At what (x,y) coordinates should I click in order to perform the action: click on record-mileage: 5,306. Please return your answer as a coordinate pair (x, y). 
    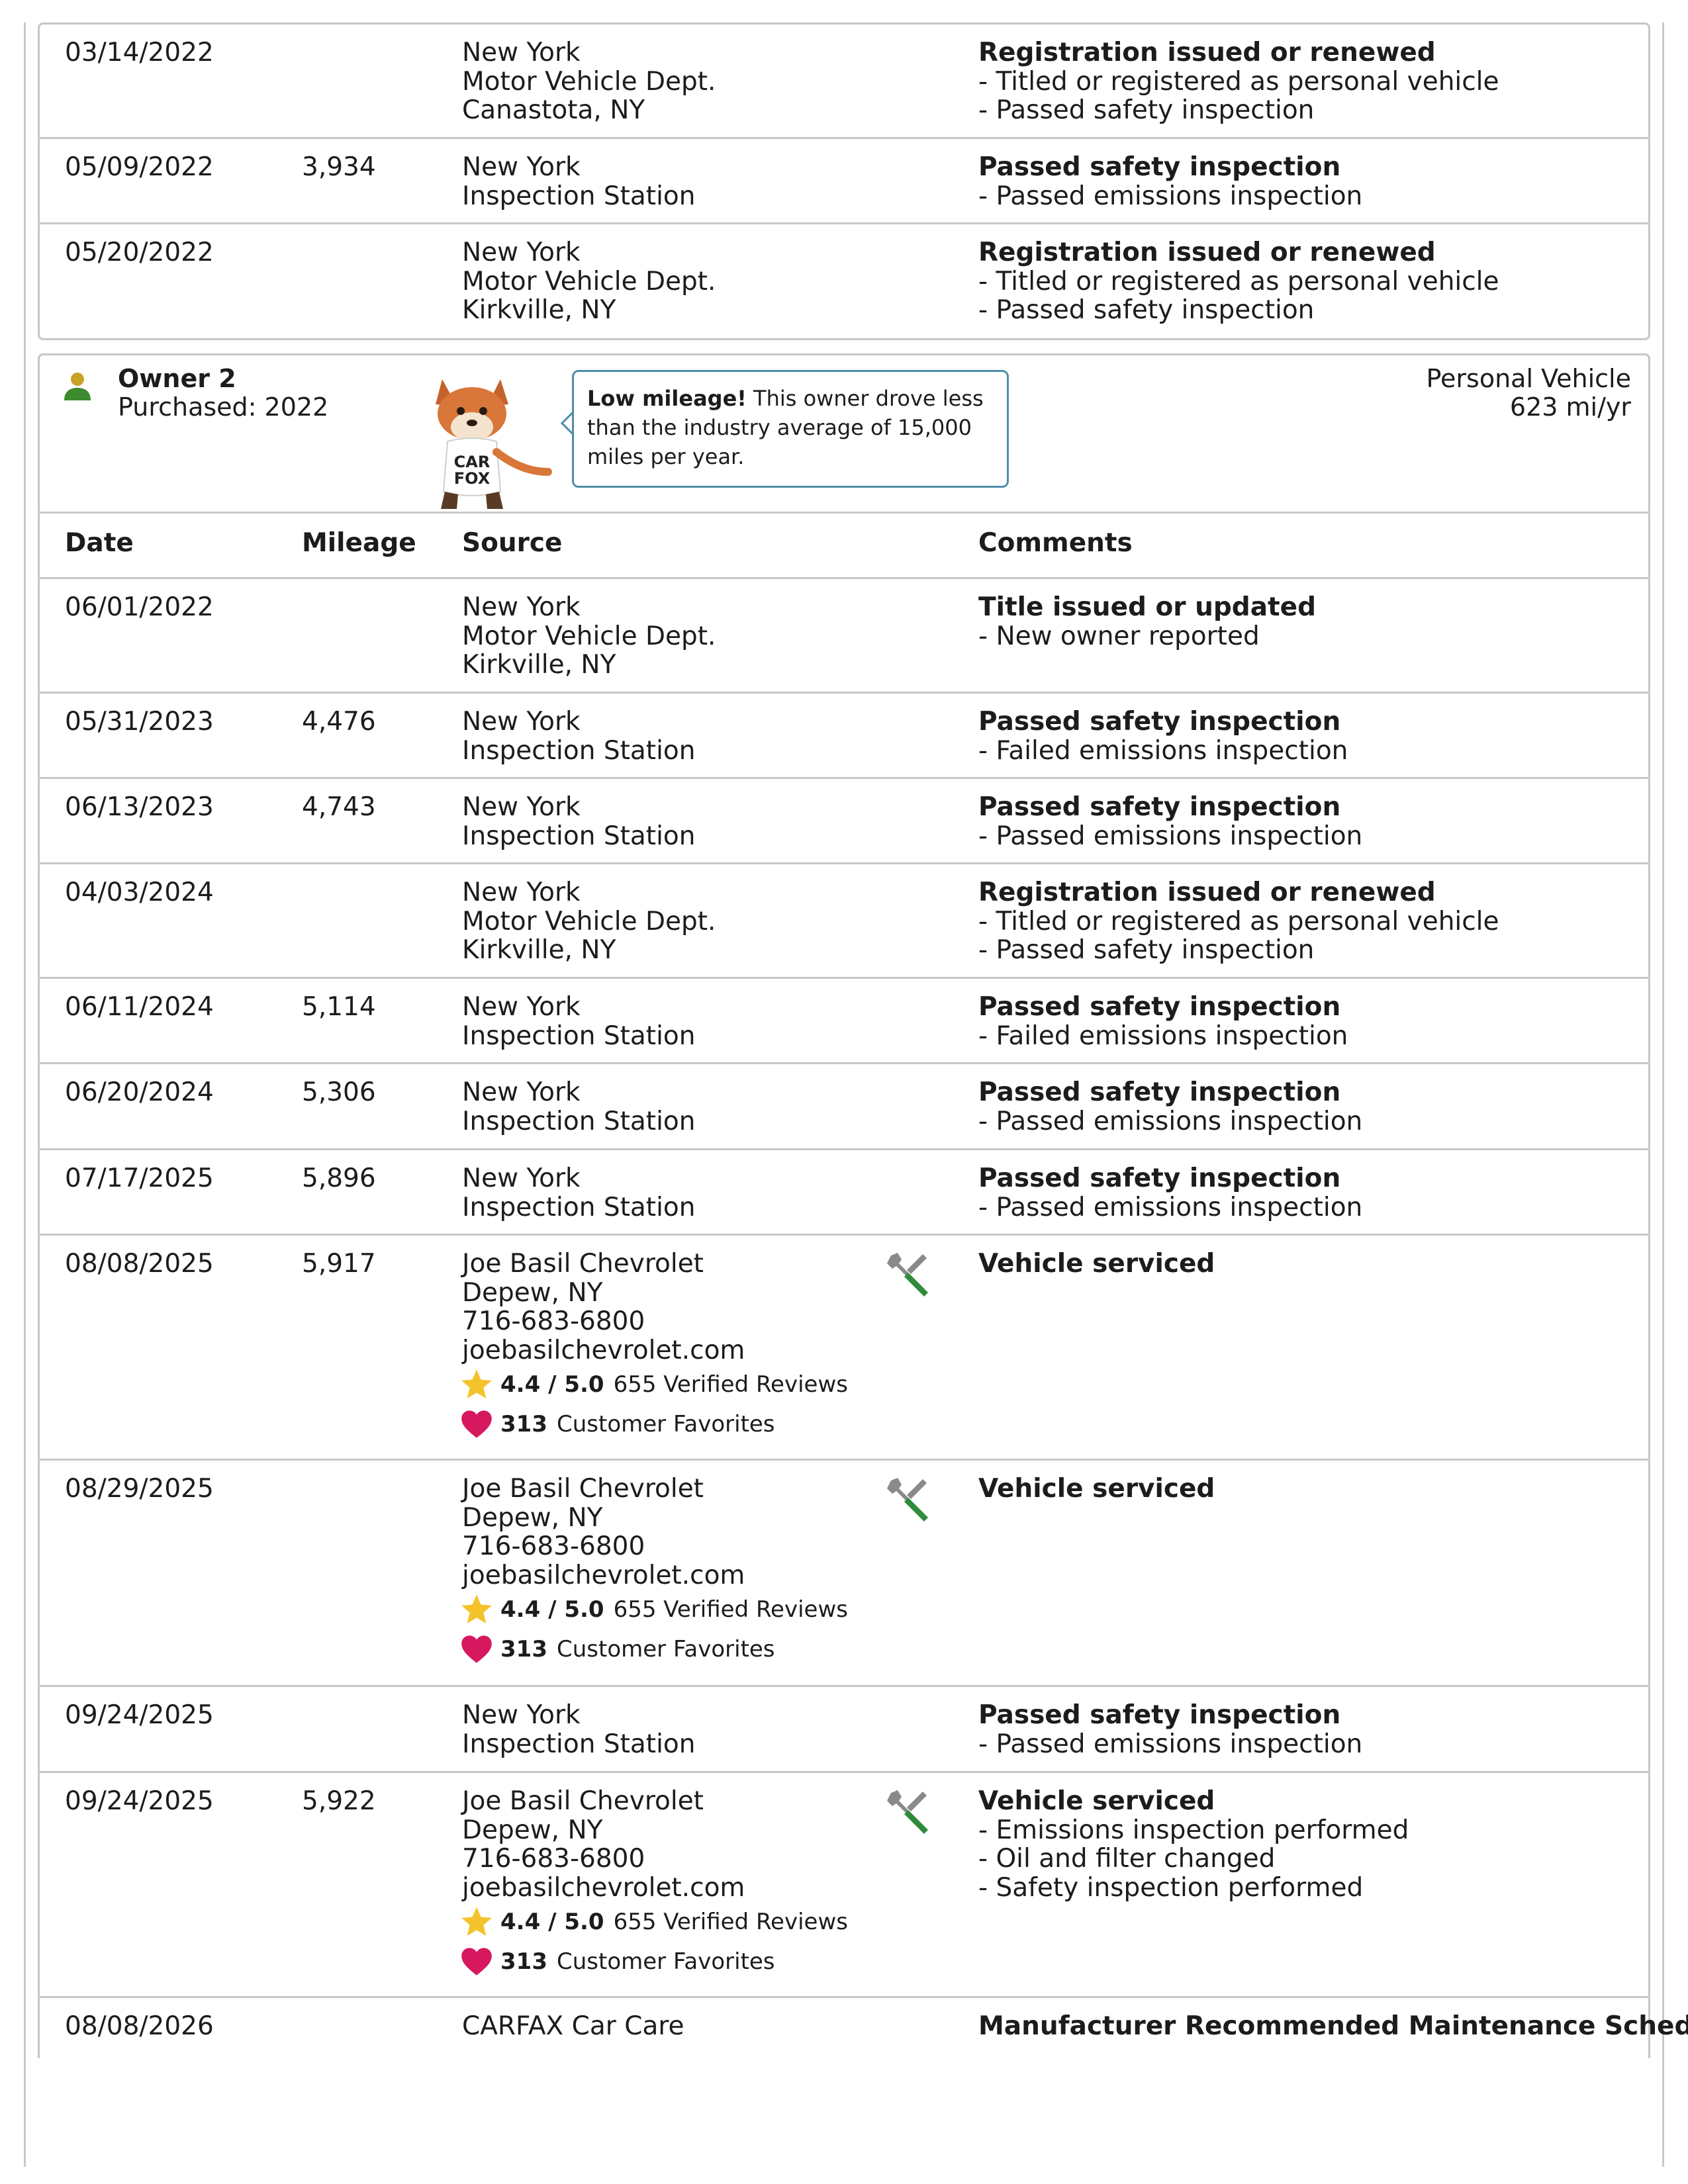
    Looking at the image, I should click on (339, 1092).